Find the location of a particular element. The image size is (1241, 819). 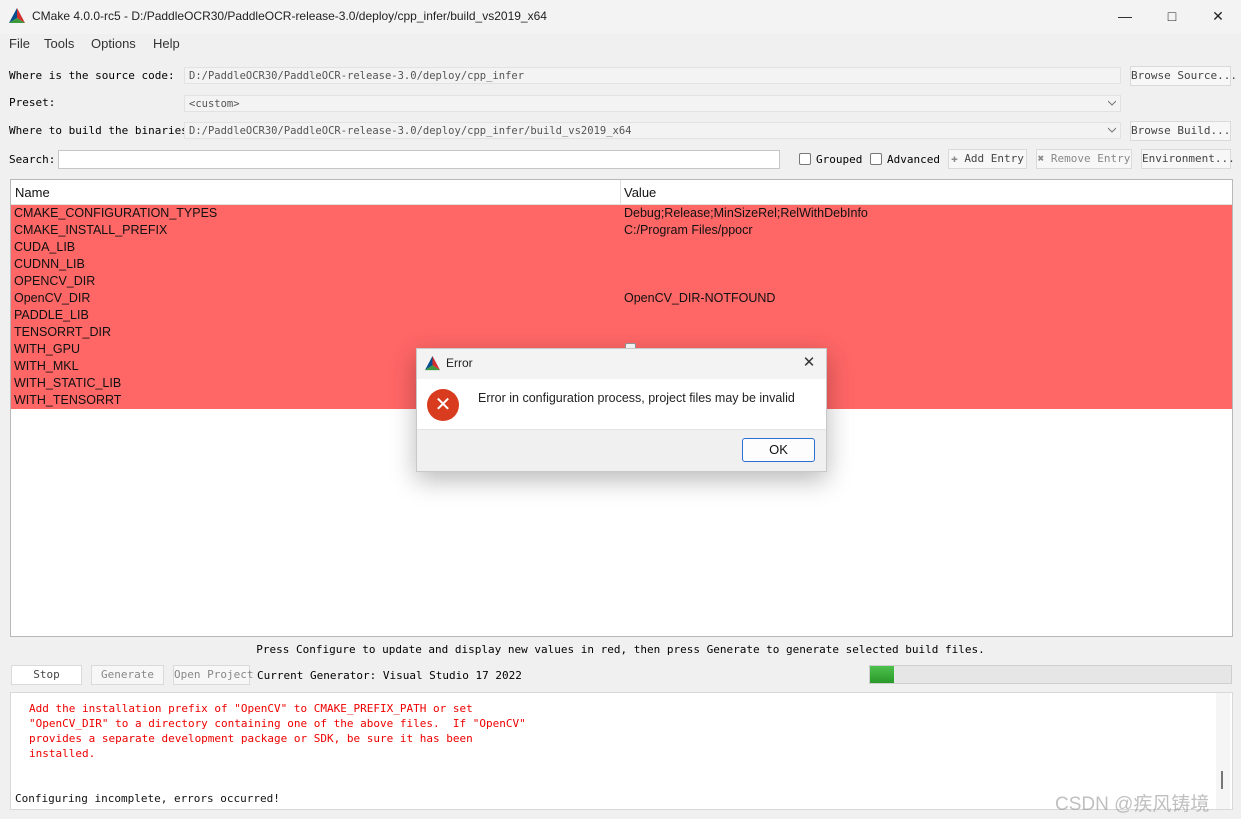

dialog-title: Error is located at coordinates (459, 363).